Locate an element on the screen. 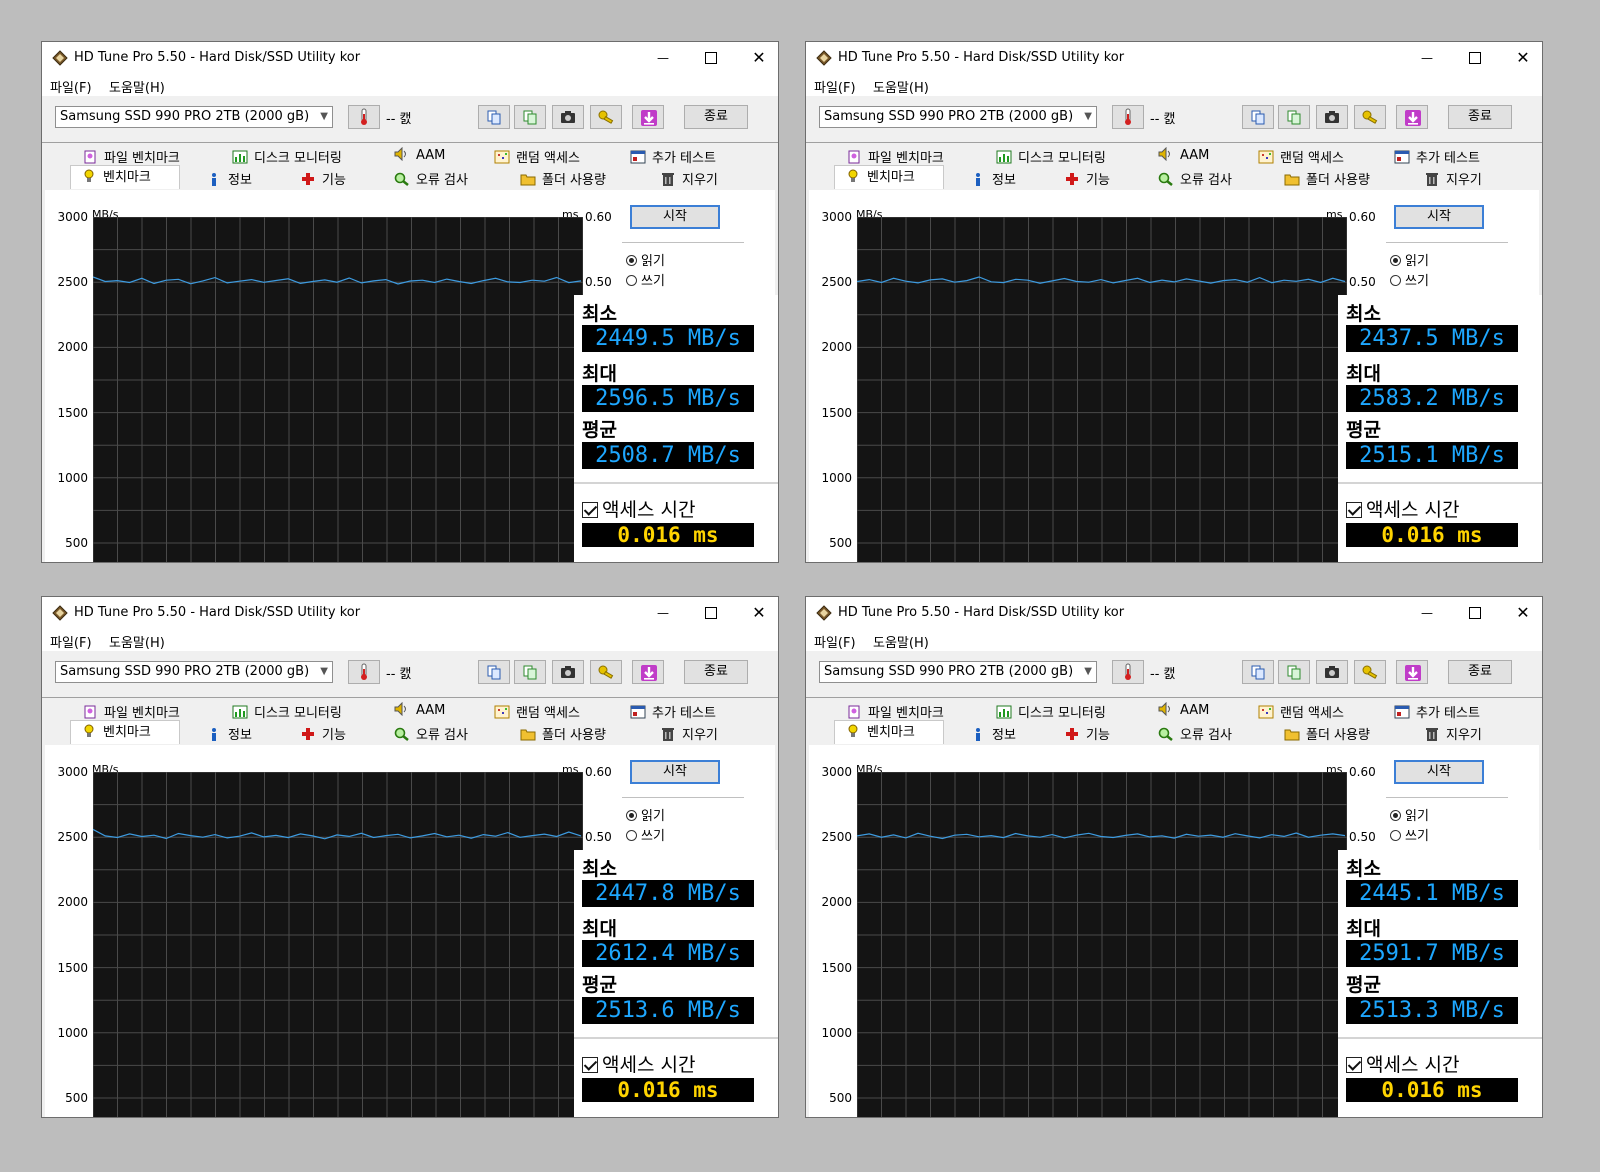  tab-info: 정보 is located at coordinates (229, 179).